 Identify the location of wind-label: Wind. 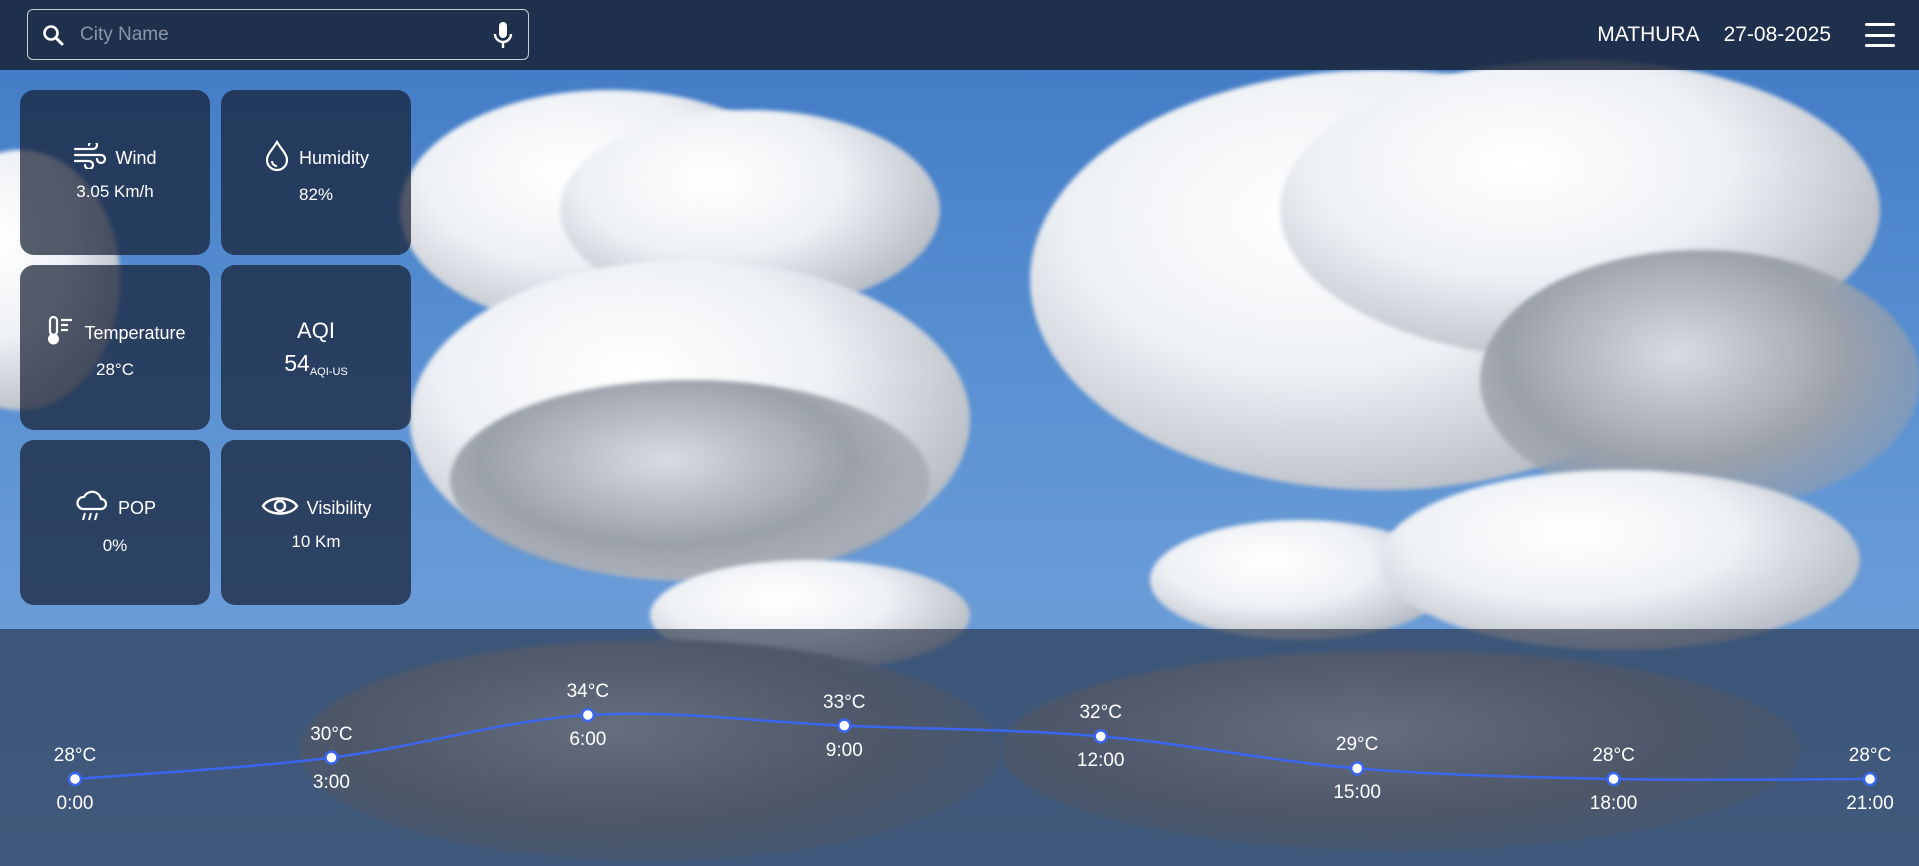
(136, 158).